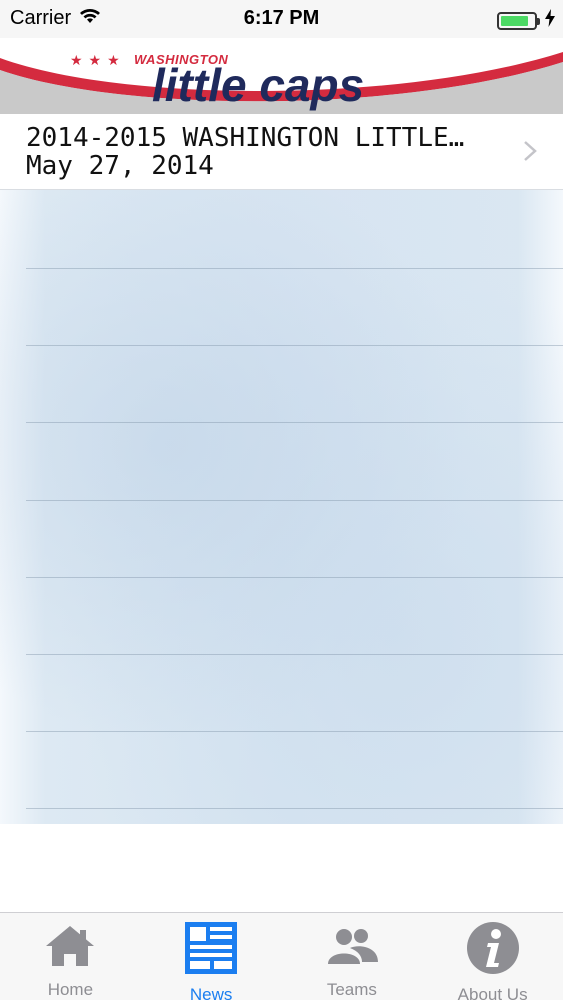 The height and width of the screenshot is (1000, 563). I want to click on battery-level, so click(515, 20).